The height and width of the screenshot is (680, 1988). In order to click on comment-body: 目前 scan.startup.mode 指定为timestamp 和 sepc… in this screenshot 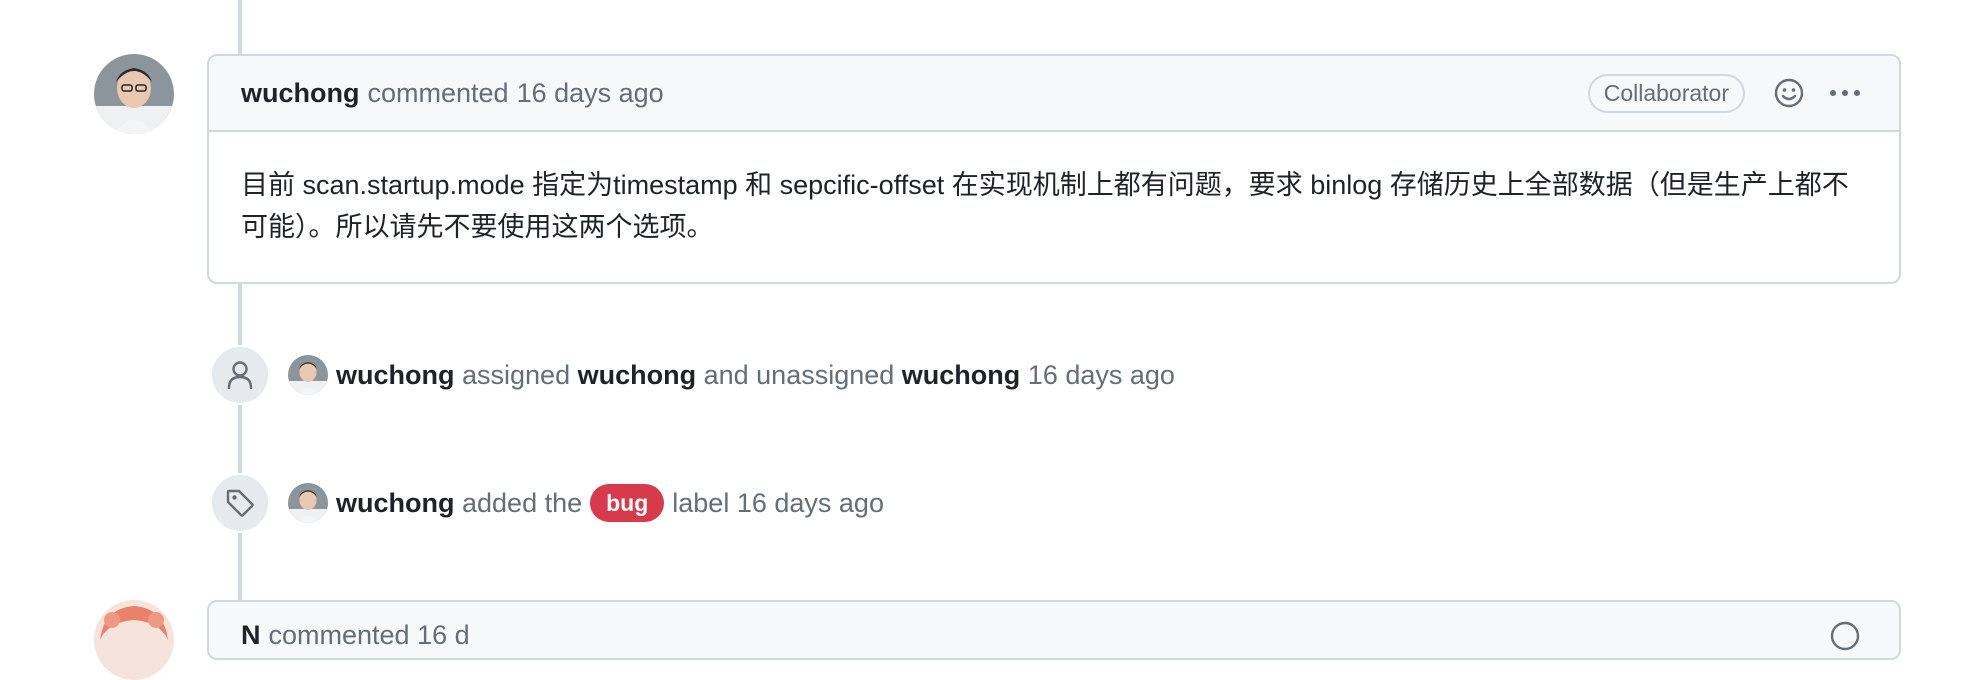, I will do `click(1045, 206)`.